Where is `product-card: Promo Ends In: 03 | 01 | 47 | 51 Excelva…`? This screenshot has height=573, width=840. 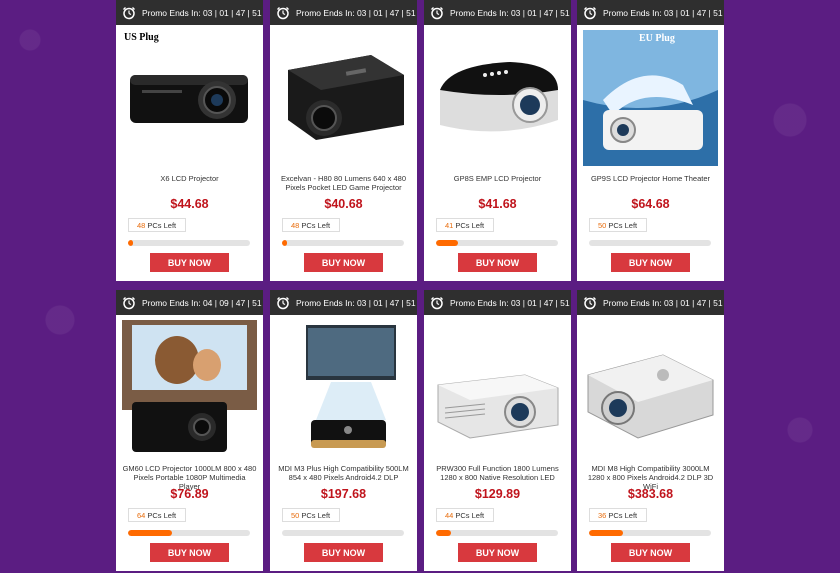 product-card: Promo Ends In: 03 | 01 | 47 | 51 Excelva… is located at coordinates (343, 140).